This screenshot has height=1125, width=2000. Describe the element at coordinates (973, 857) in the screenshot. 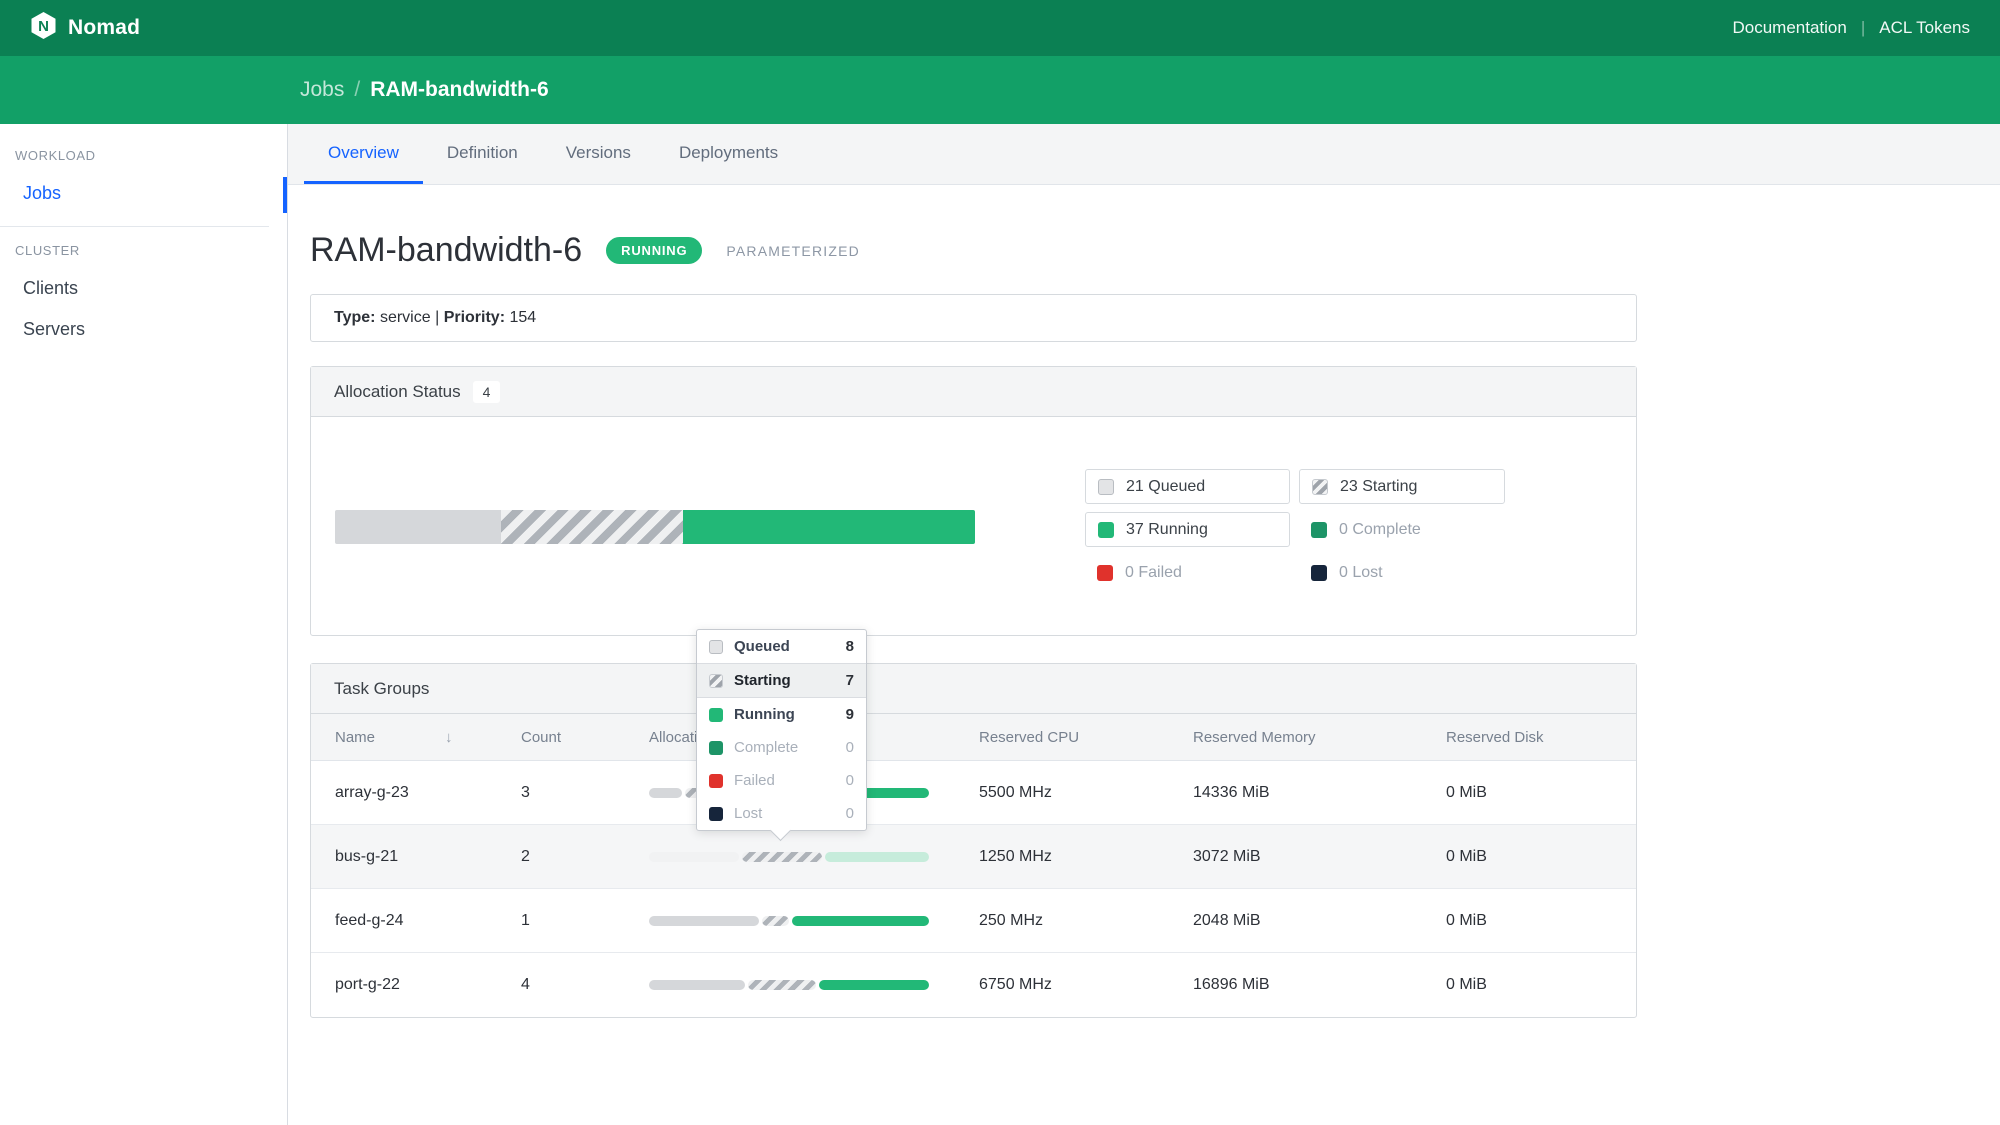

I see `table-row-bus-g-21: bus-g-21 2 1250 MHz 3072 MiB 0 MiB` at that location.